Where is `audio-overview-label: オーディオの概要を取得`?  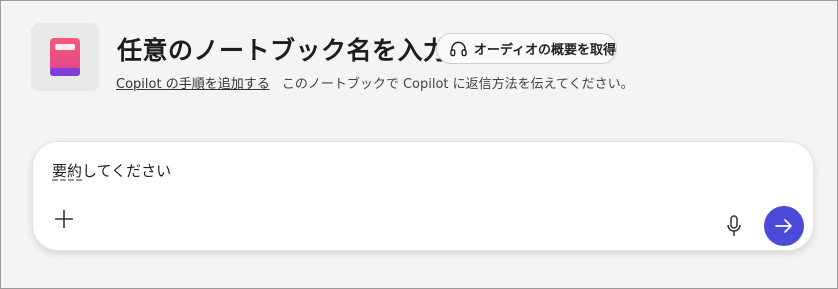 audio-overview-label: オーディオの概要を取得 is located at coordinates (544, 50).